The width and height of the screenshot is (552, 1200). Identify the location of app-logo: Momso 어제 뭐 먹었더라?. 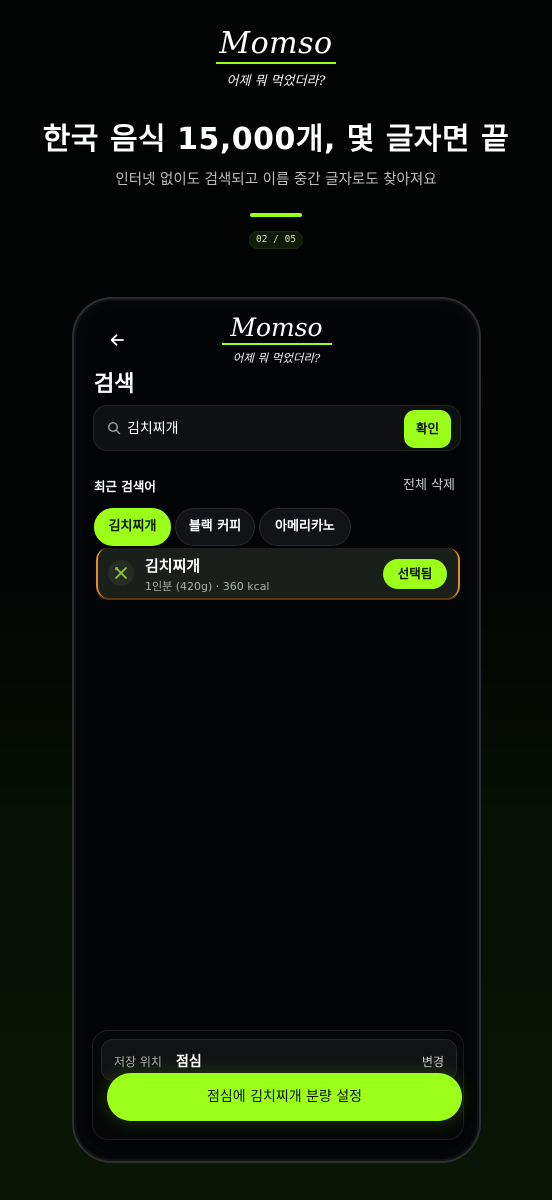
(276, 339).